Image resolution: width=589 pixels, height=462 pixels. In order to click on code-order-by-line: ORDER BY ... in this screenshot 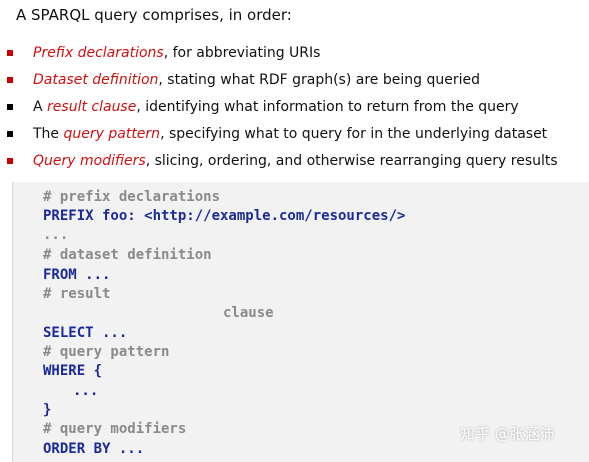, I will do `click(94, 449)`.